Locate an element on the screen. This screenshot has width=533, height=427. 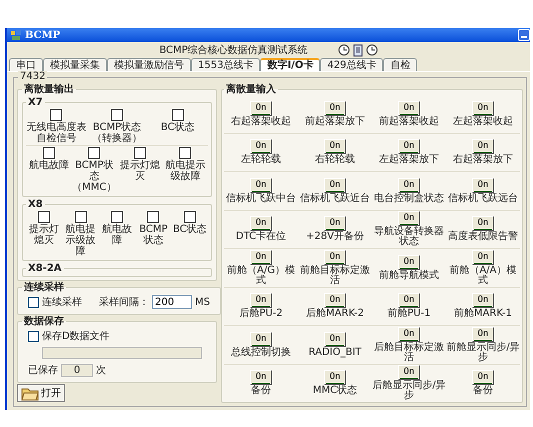
indicator-label: +28V开备份 is located at coordinates (335, 237).